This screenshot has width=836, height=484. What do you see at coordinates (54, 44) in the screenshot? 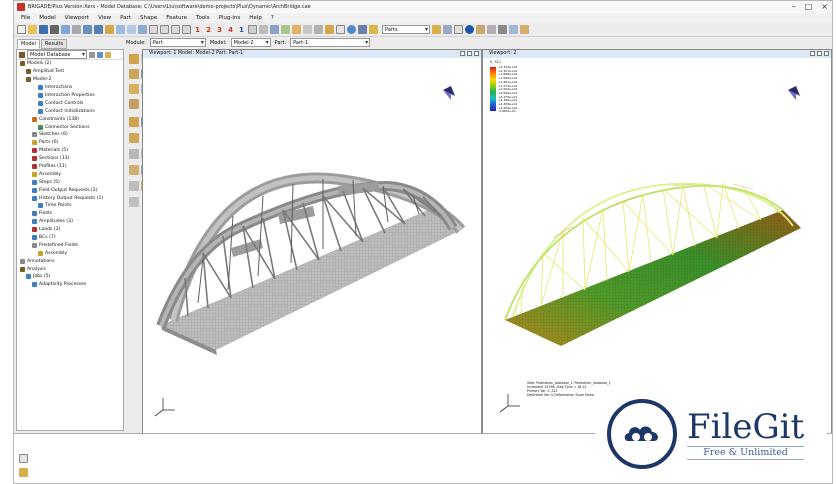
I see `tab-results: Results` at bounding box center [54, 44].